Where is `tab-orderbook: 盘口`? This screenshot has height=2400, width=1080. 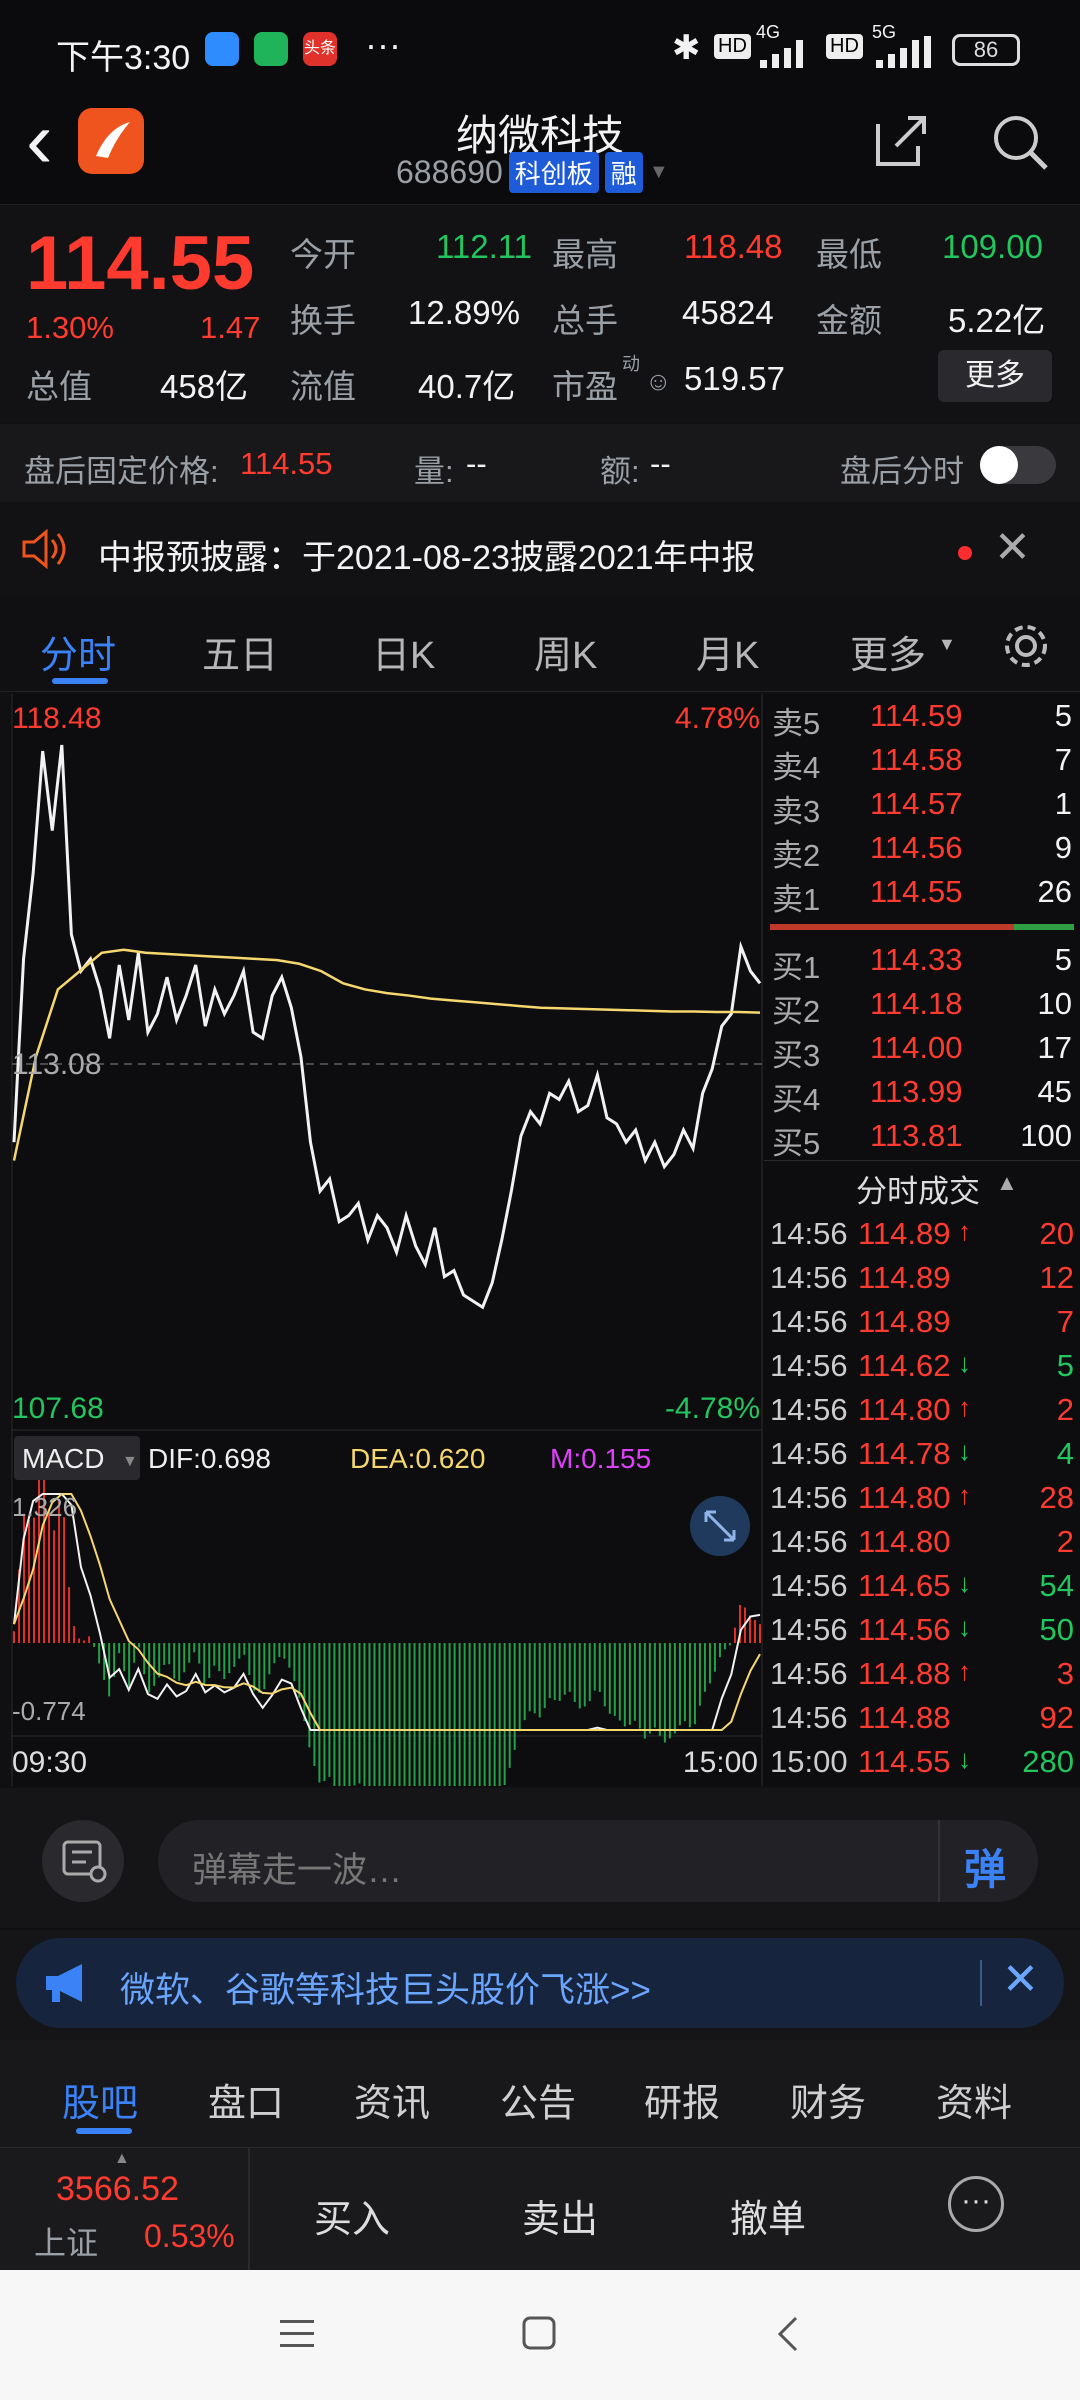
tab-orderbook: 盘口 is located at coordinates (246, 2099).